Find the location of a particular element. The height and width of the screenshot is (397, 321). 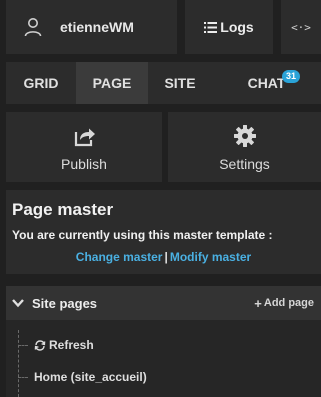

tree-item-home: Home (site_accueil) is located at coordinates (82, 377).